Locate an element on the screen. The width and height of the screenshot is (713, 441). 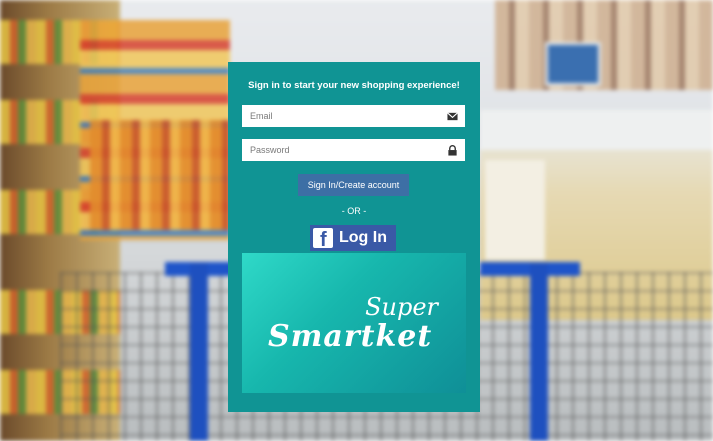
counter-top is located at coordinates (596, 130).